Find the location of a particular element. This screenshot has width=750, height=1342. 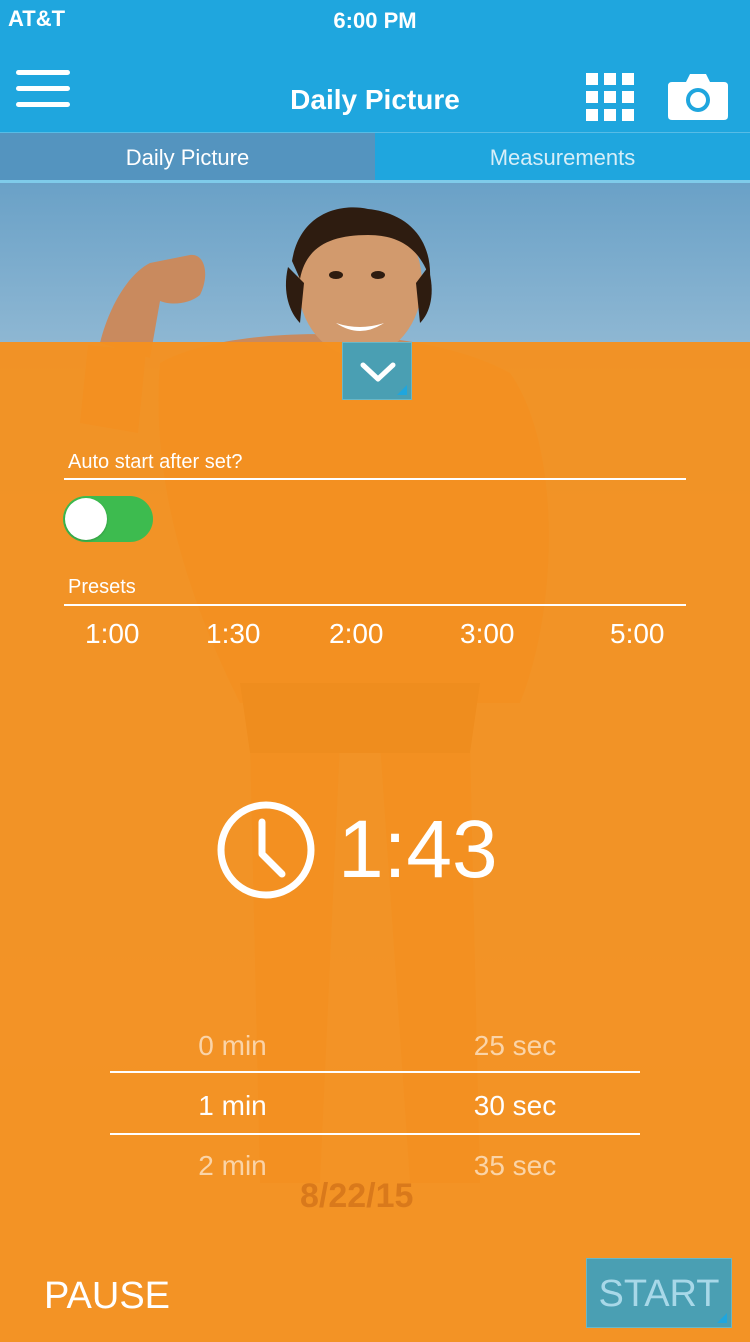

divider-presets is located at coordinates (375, 605).